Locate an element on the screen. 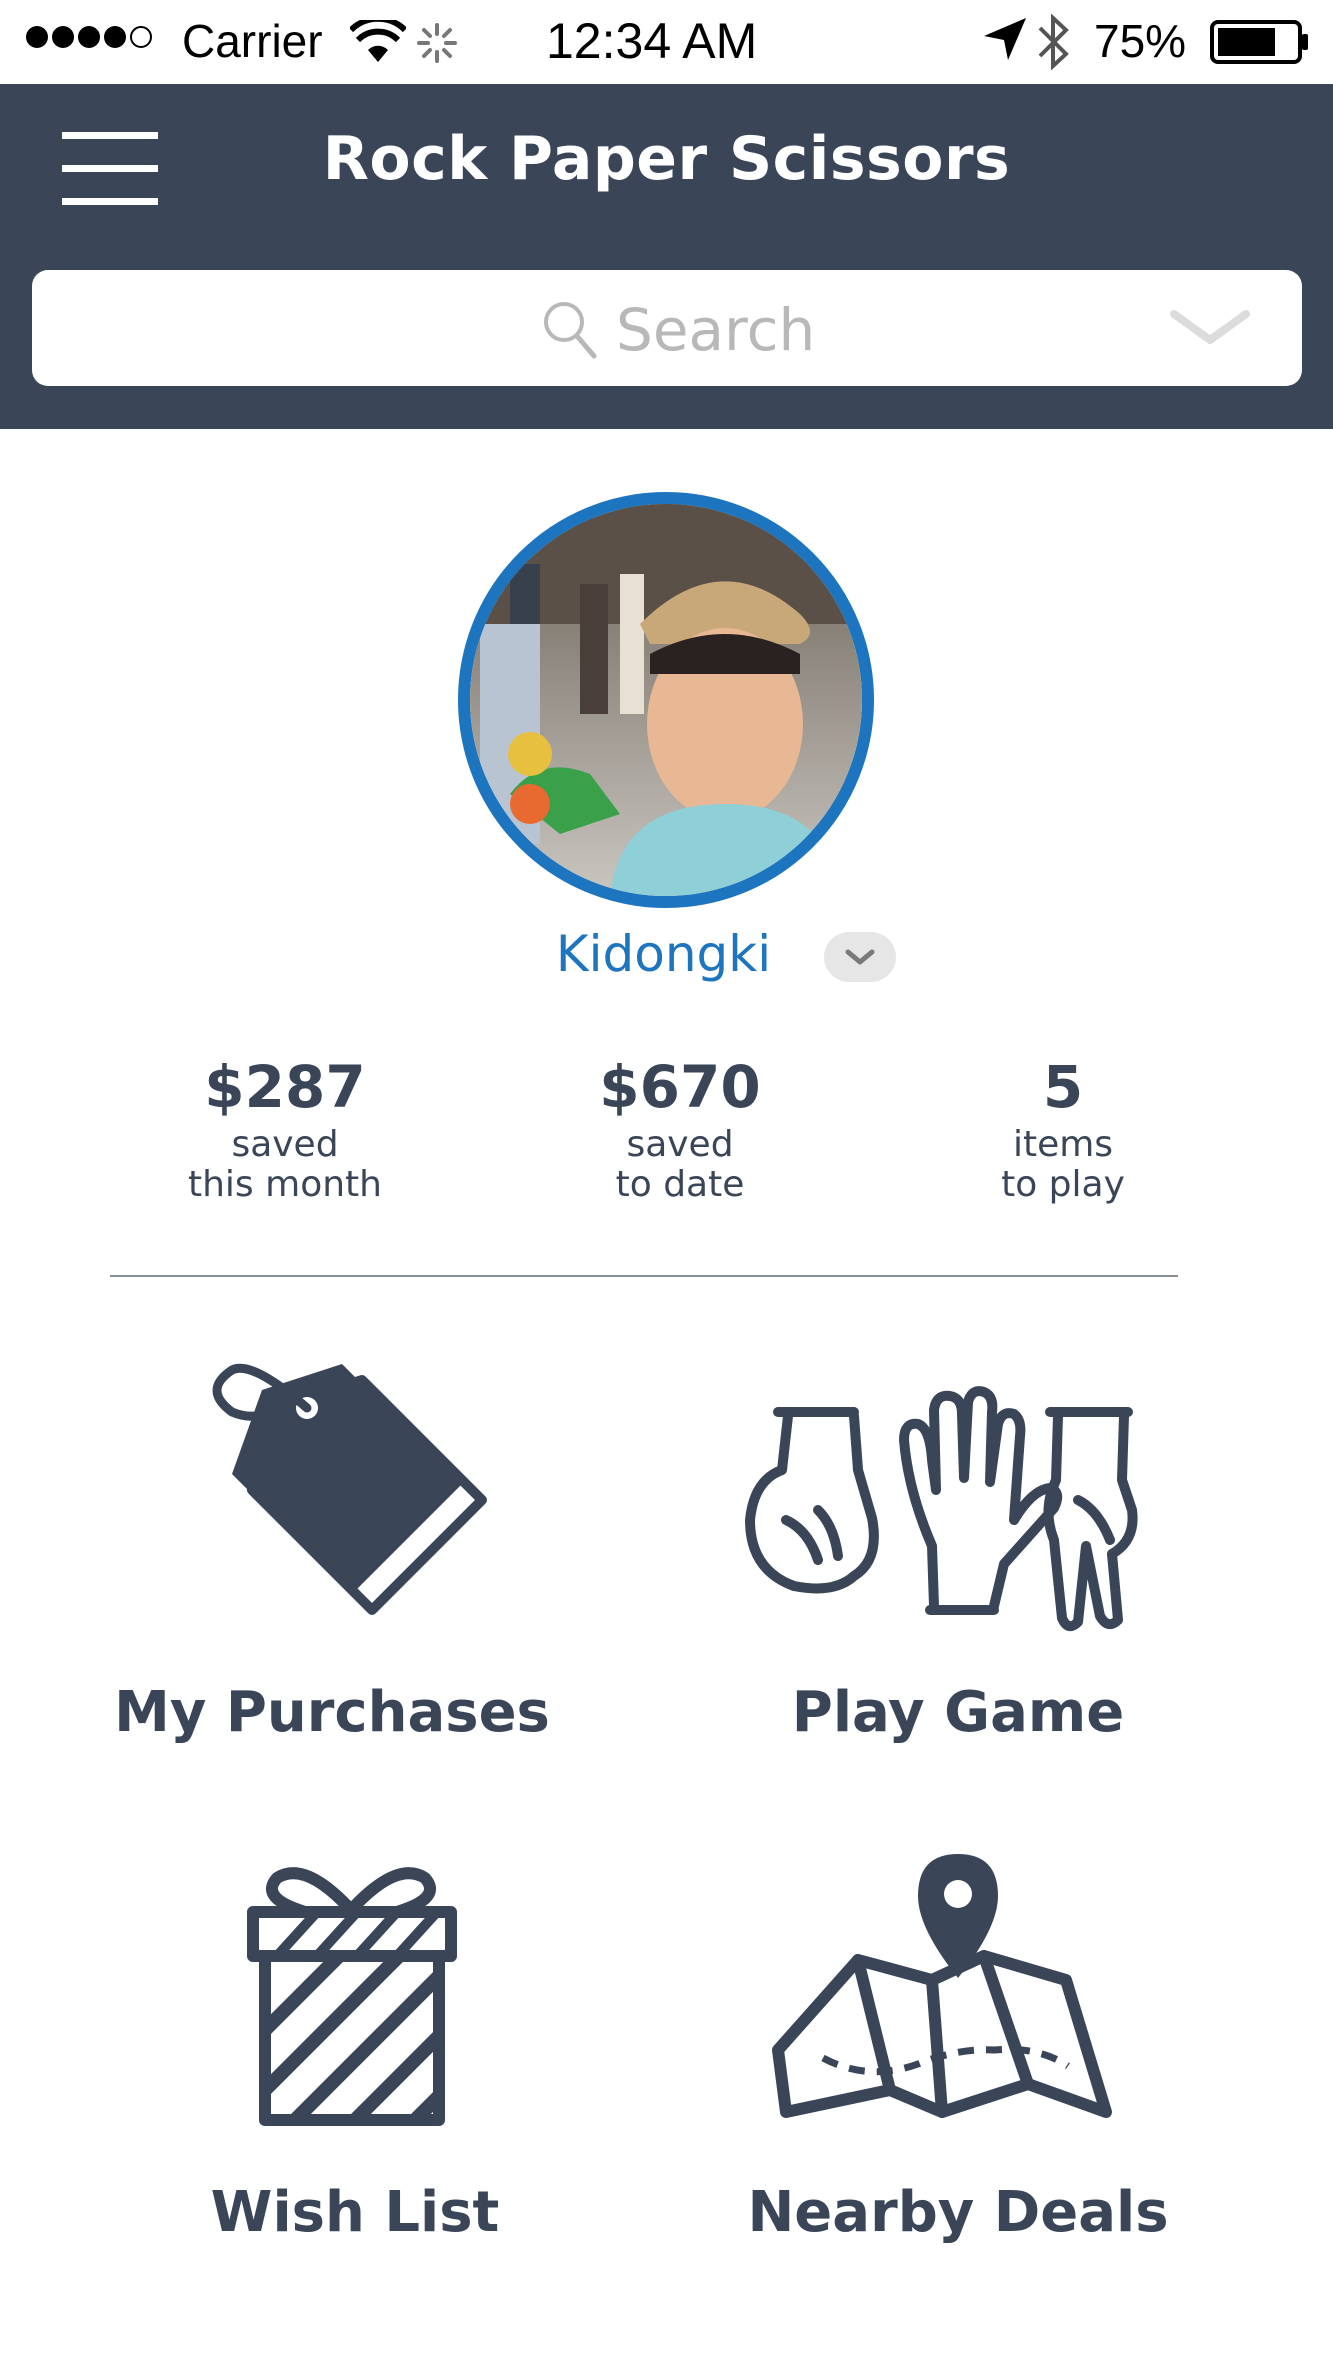 This screenshot has width=1333, height=2367. profile-photo is located at coordinates (666, 700).